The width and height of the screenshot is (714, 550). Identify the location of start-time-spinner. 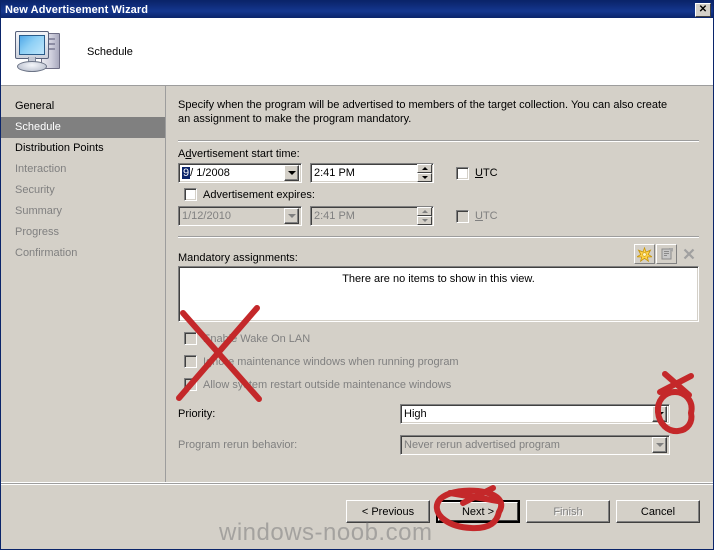
(424, 173).